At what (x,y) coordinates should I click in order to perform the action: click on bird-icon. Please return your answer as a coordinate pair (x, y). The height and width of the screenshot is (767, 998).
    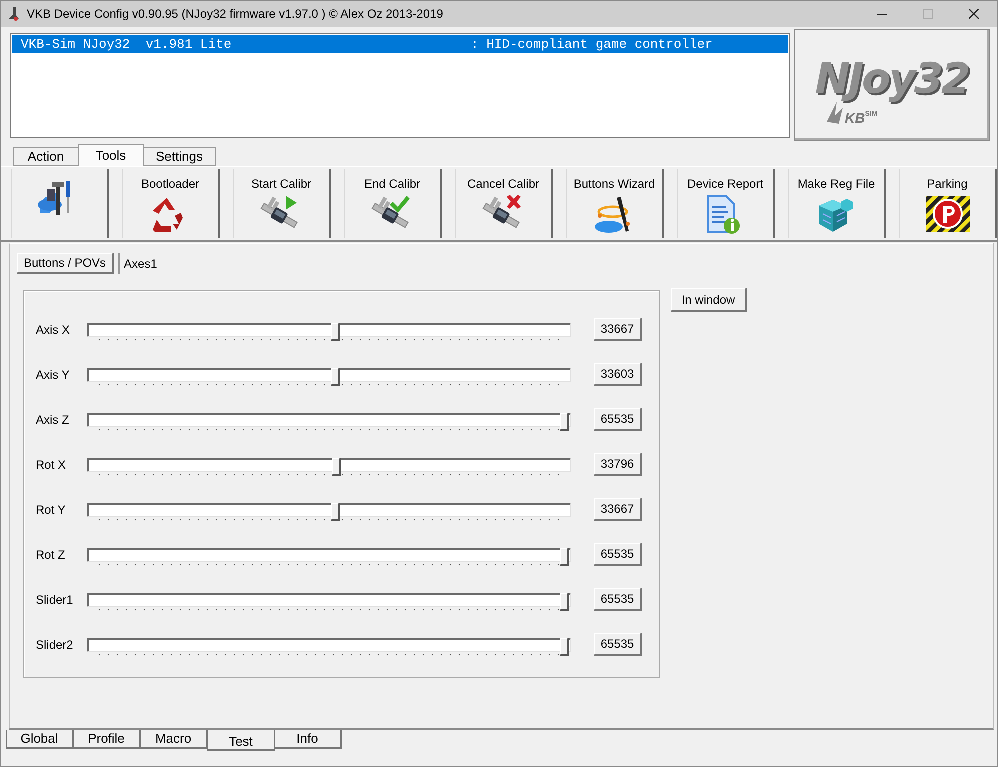
    Looking at the image, I should click on (835, 114).